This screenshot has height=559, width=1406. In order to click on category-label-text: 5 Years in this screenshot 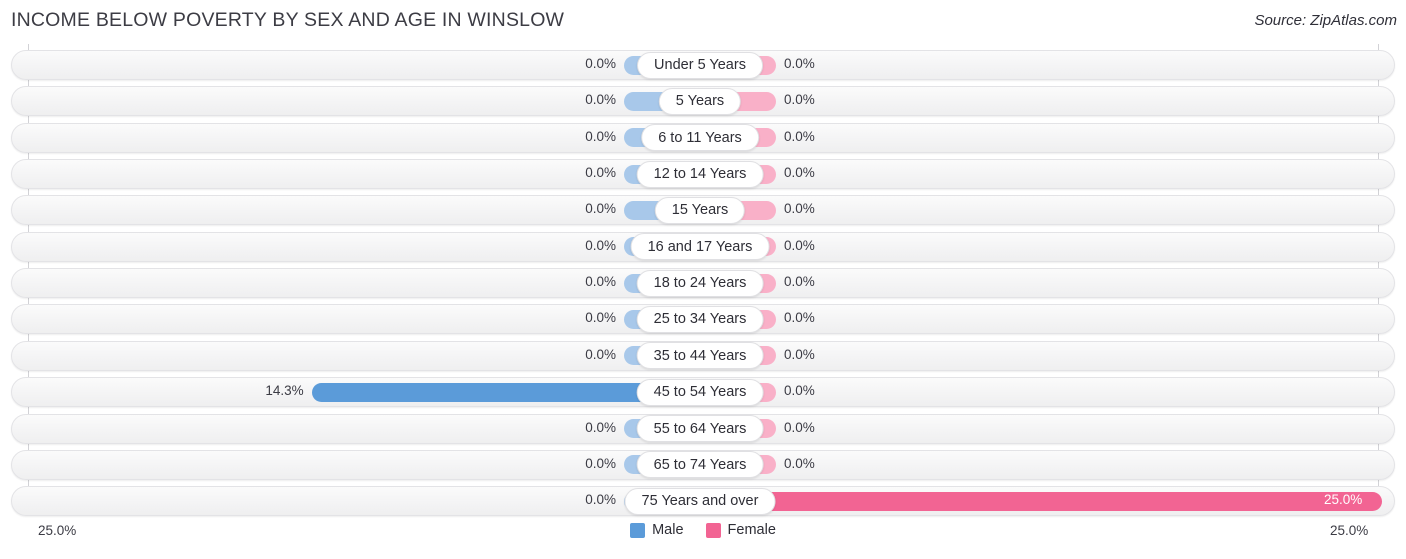, I will do `click(700, 101)`.